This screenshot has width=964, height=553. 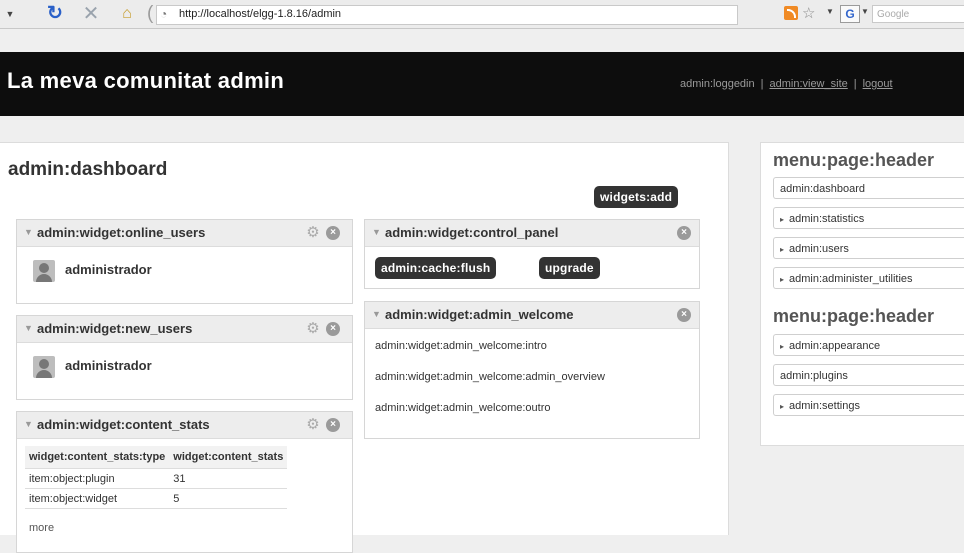 I want to click on sidebar-item-dashboard: admin:dashboard, so click(x=868, y=188).